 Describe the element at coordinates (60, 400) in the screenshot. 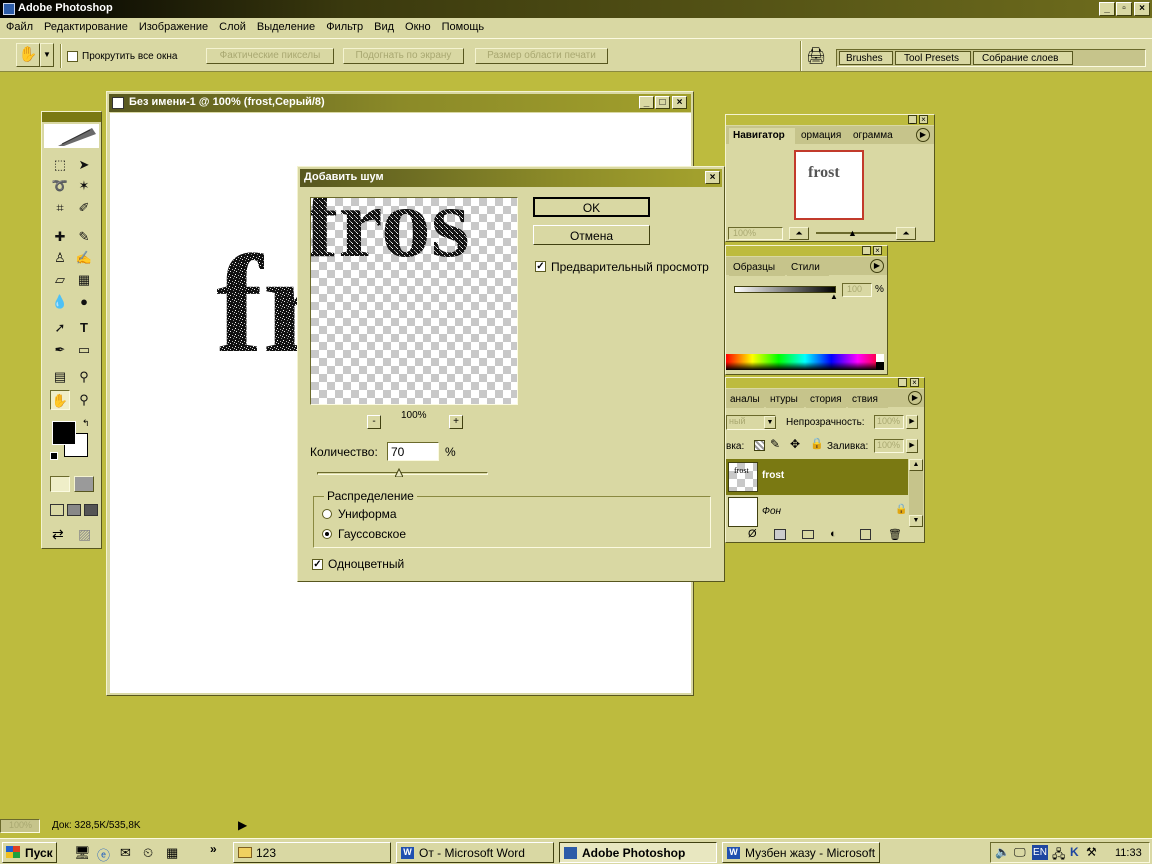

I see `hand-icon: ✋` at that location.